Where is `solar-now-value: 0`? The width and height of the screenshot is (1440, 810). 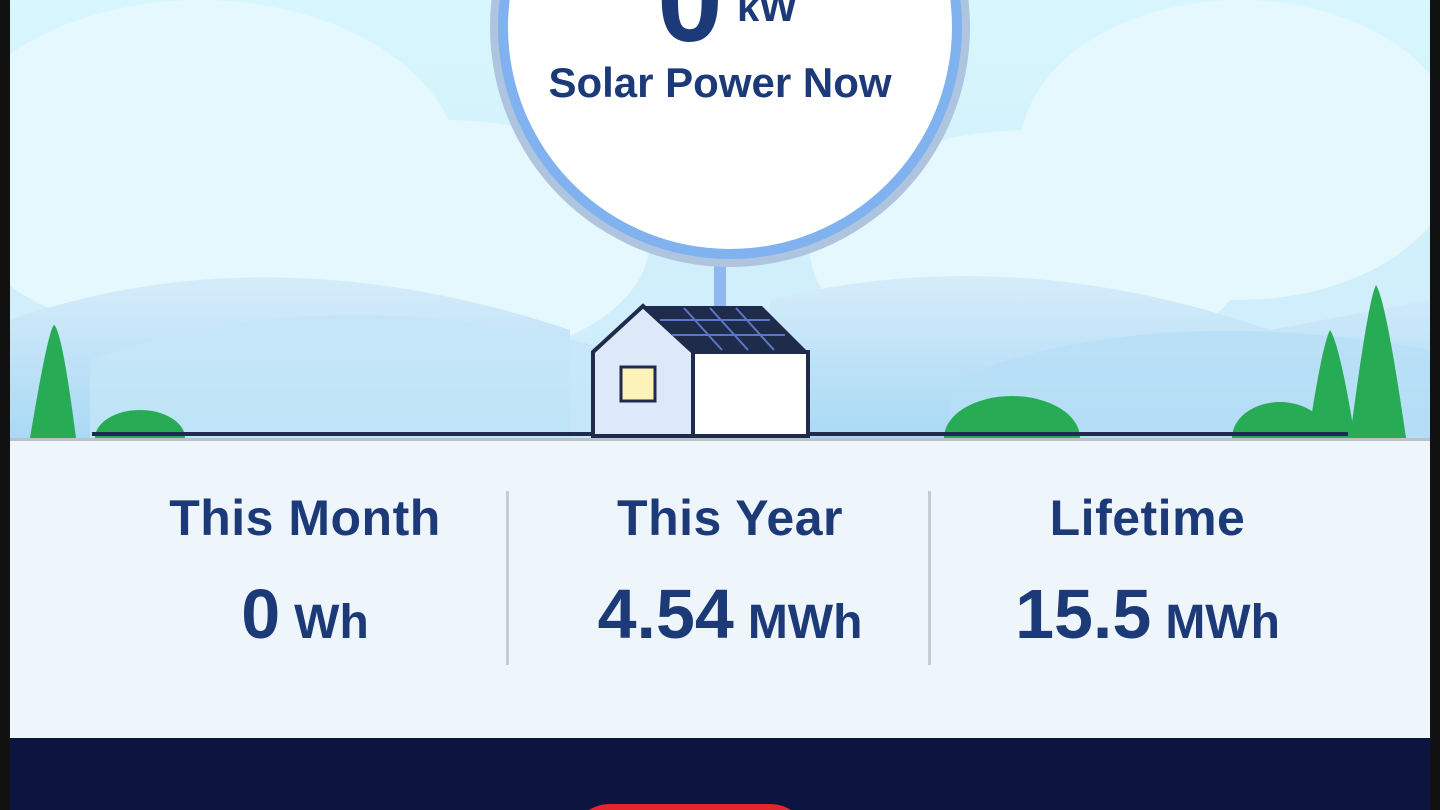 solar-now-value: 0 is located at coordinates (690, 33).